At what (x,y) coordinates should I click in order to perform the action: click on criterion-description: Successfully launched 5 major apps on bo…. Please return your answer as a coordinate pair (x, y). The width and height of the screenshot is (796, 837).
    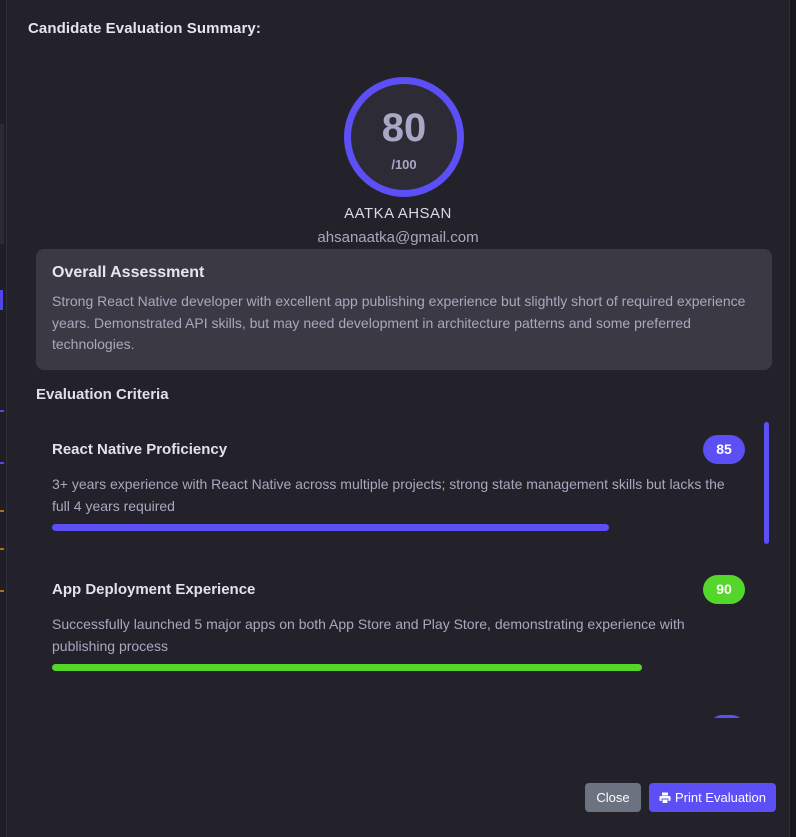
    Looking at the image, I should click on (368, 635).